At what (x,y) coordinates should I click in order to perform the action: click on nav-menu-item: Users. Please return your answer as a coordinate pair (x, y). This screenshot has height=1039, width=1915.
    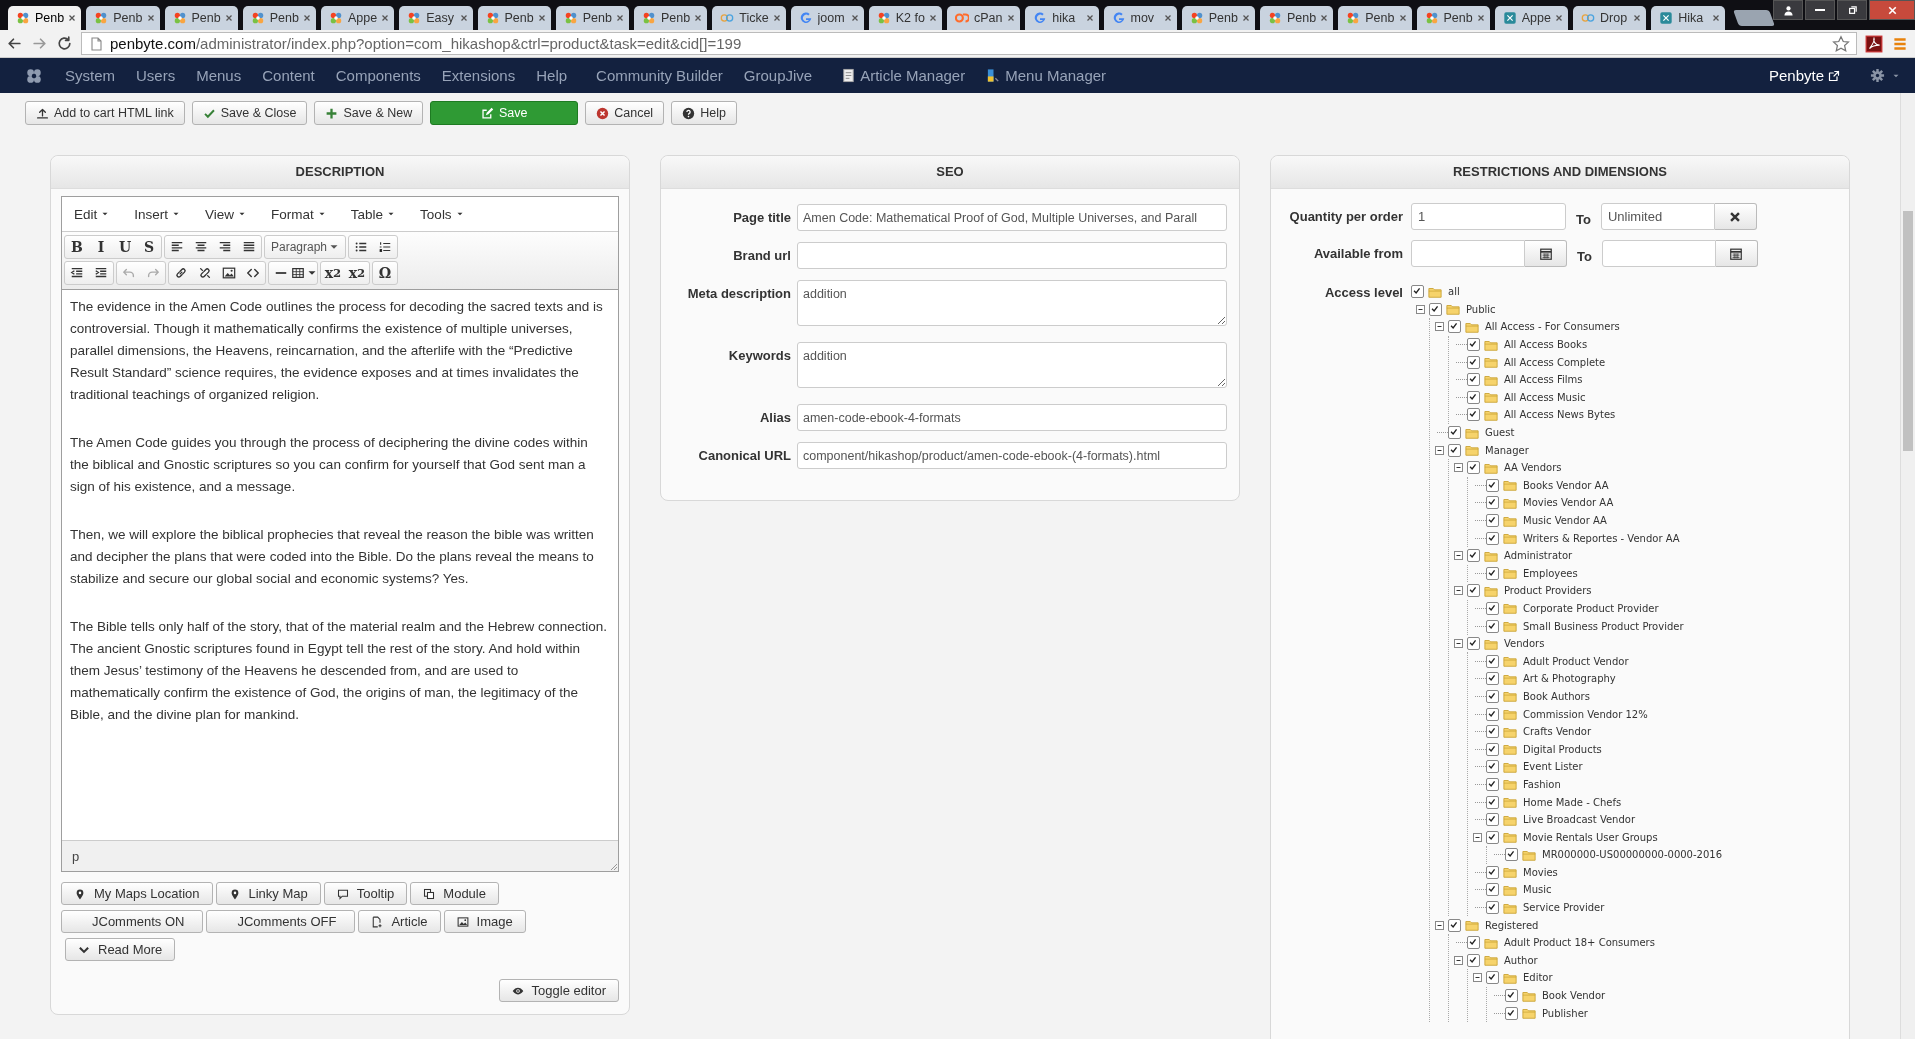
    Looking at the image, I should click on (156, 75).